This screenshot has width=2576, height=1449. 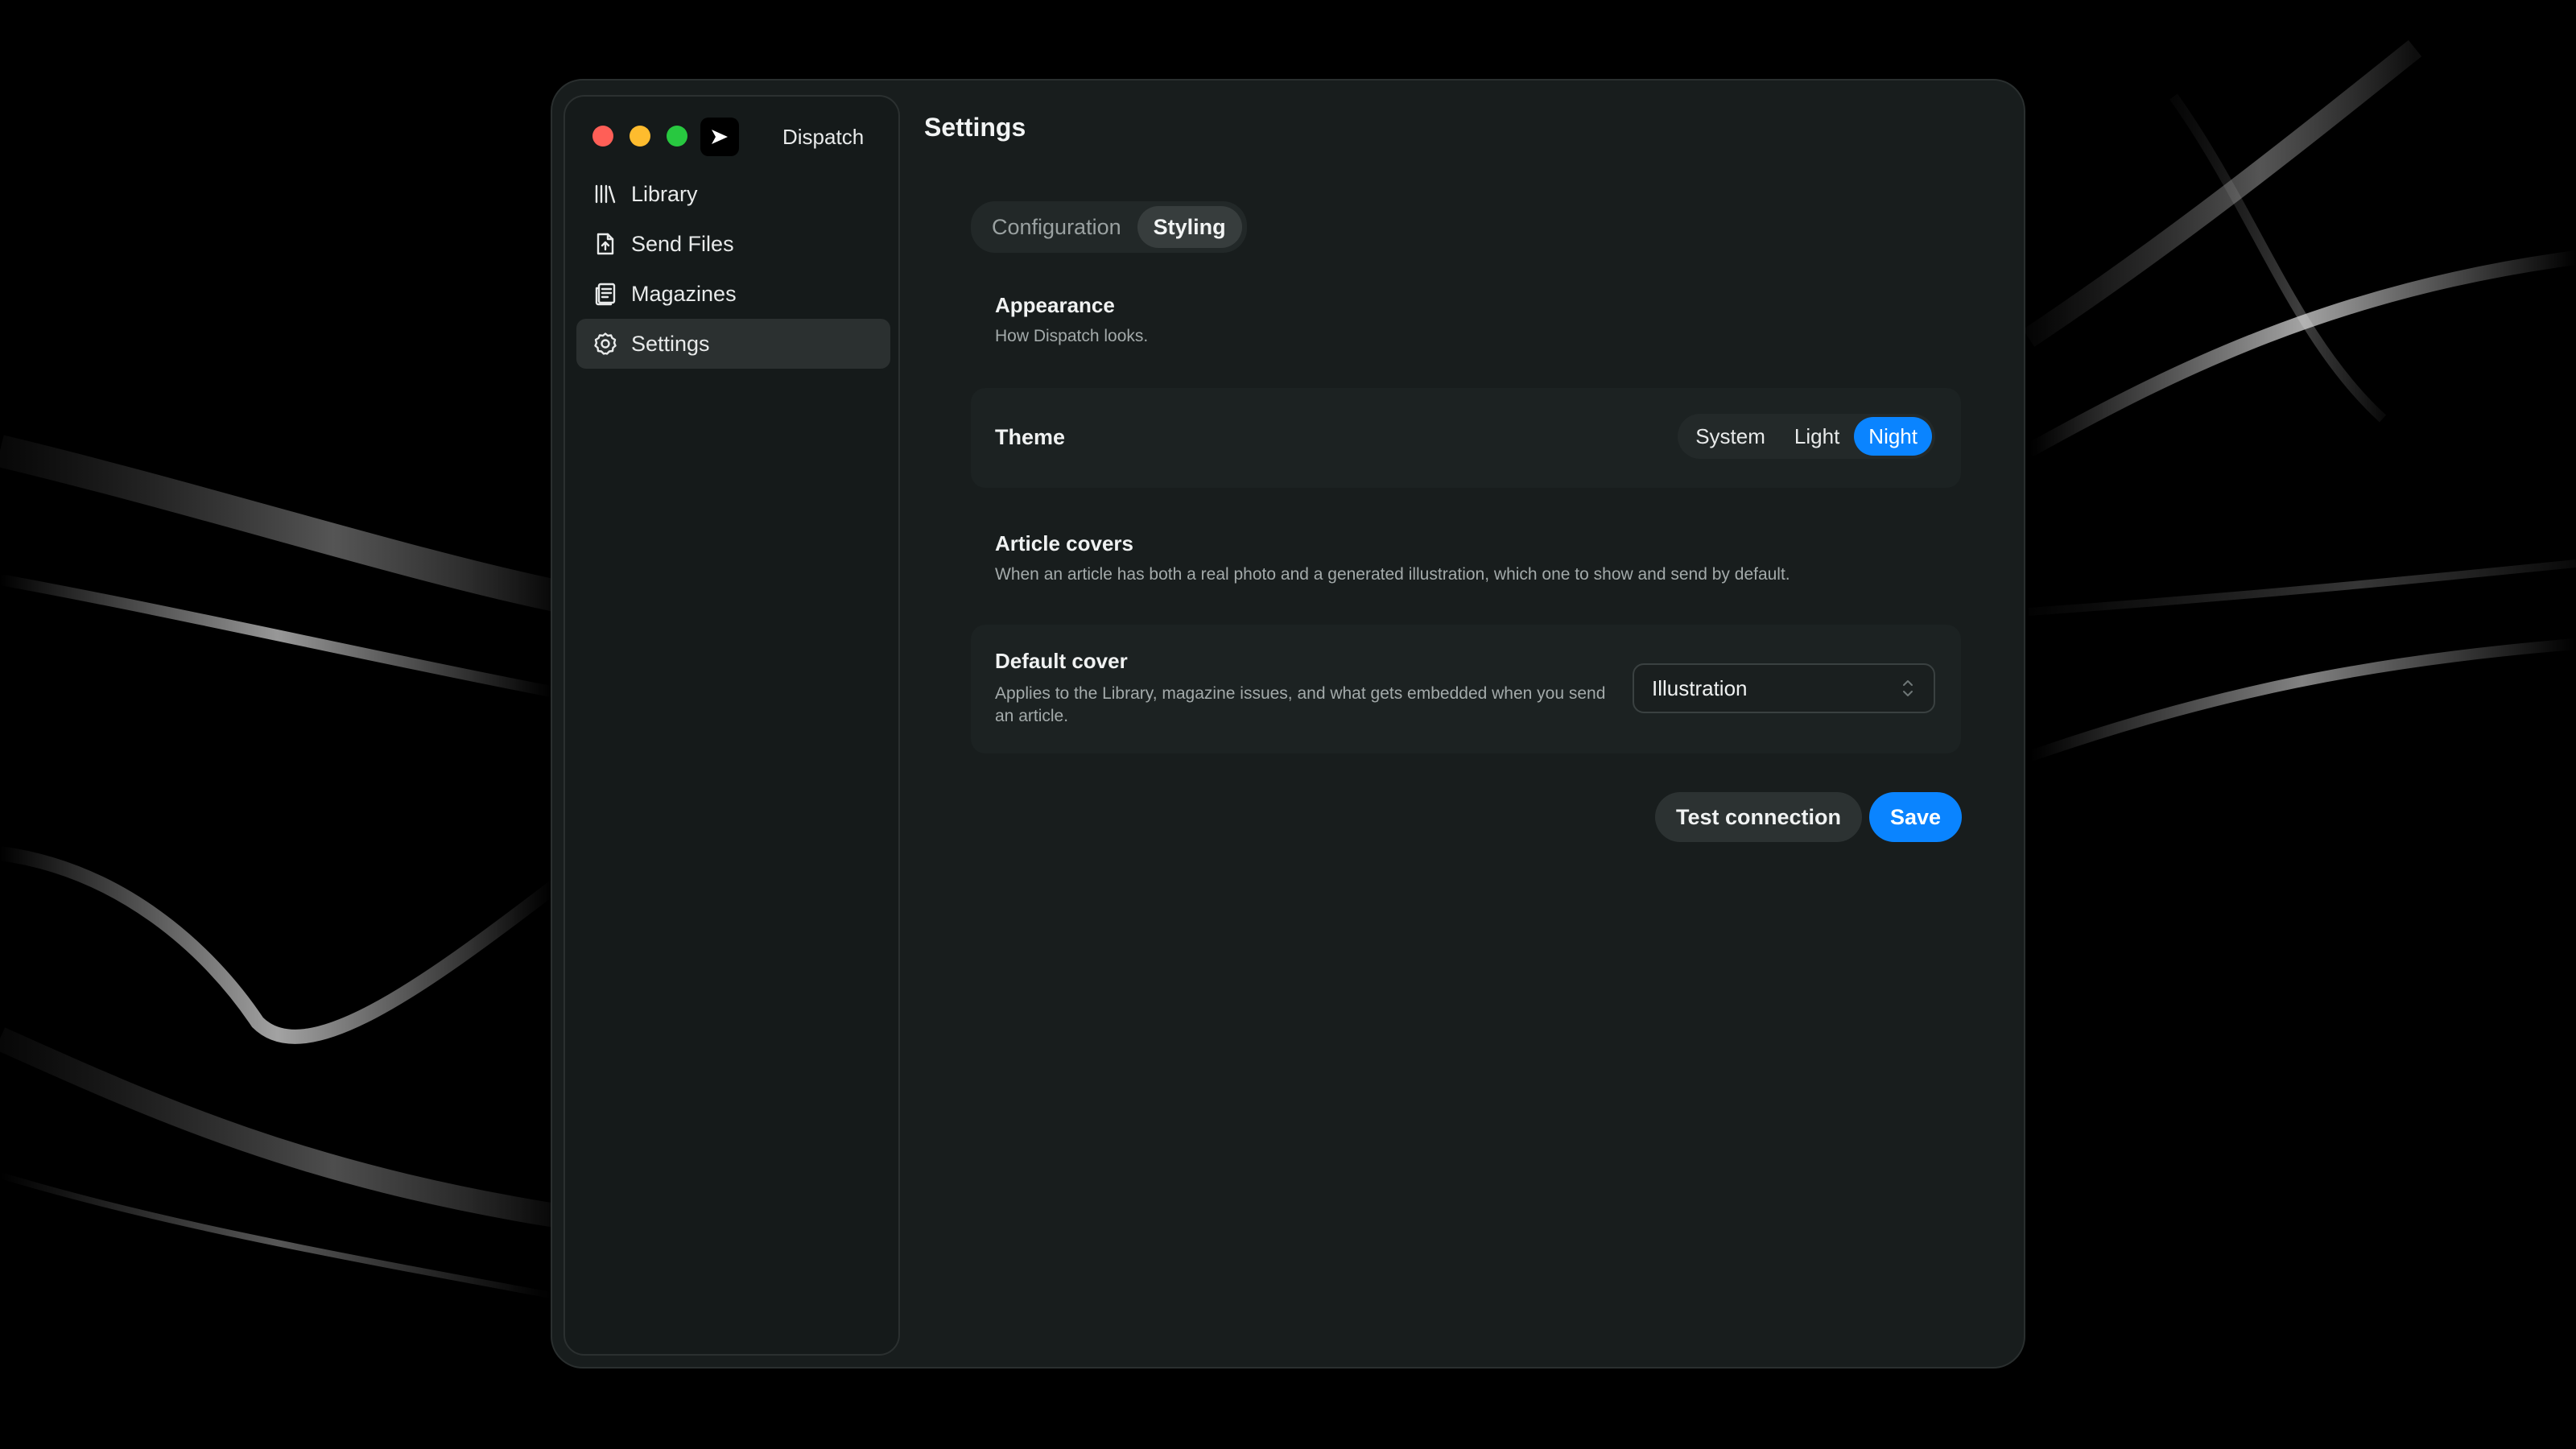 What do you see at coordinates (1908, 688) in the screenshot?
I see `chevron-up-down-icon` at bounding box center [1908, 688].